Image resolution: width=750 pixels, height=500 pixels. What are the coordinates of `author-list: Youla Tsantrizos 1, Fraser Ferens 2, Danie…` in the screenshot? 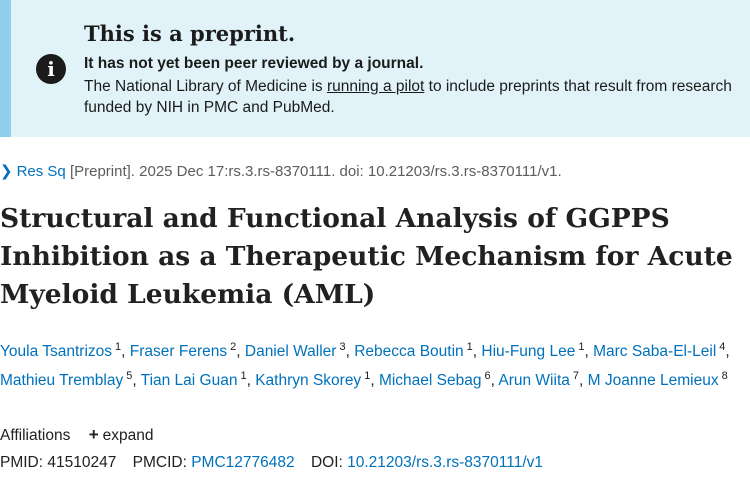 It's located at (365, 365).